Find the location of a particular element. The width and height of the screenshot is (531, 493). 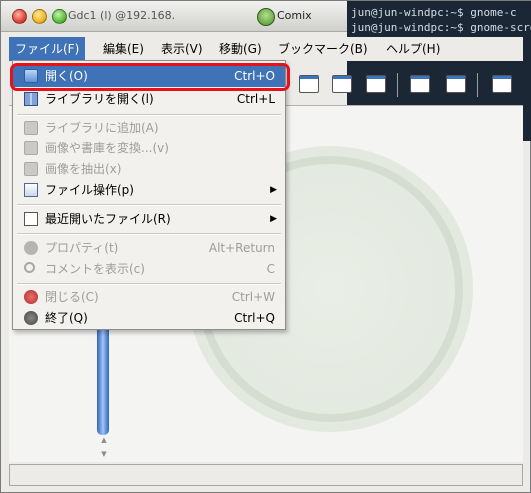

menu-item-properties: プロパティ(t) Alt+Return is located at coordinates (149, 248).